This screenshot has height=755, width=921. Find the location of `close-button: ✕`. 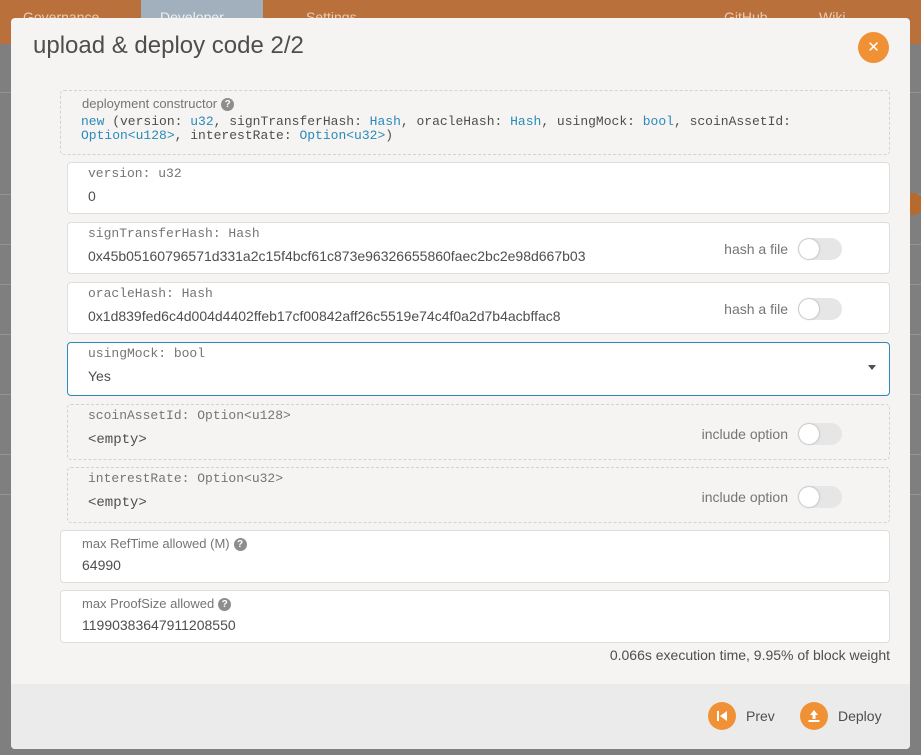

close-button: ✕ is located at coordinates (873, 47).